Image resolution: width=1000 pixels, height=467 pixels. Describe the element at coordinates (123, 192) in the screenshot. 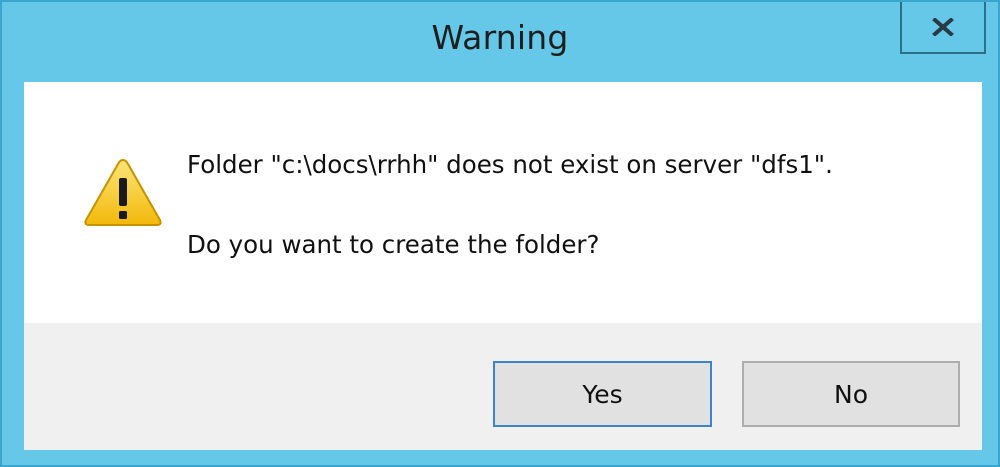

I see `warning-triangle-icon` at that location.